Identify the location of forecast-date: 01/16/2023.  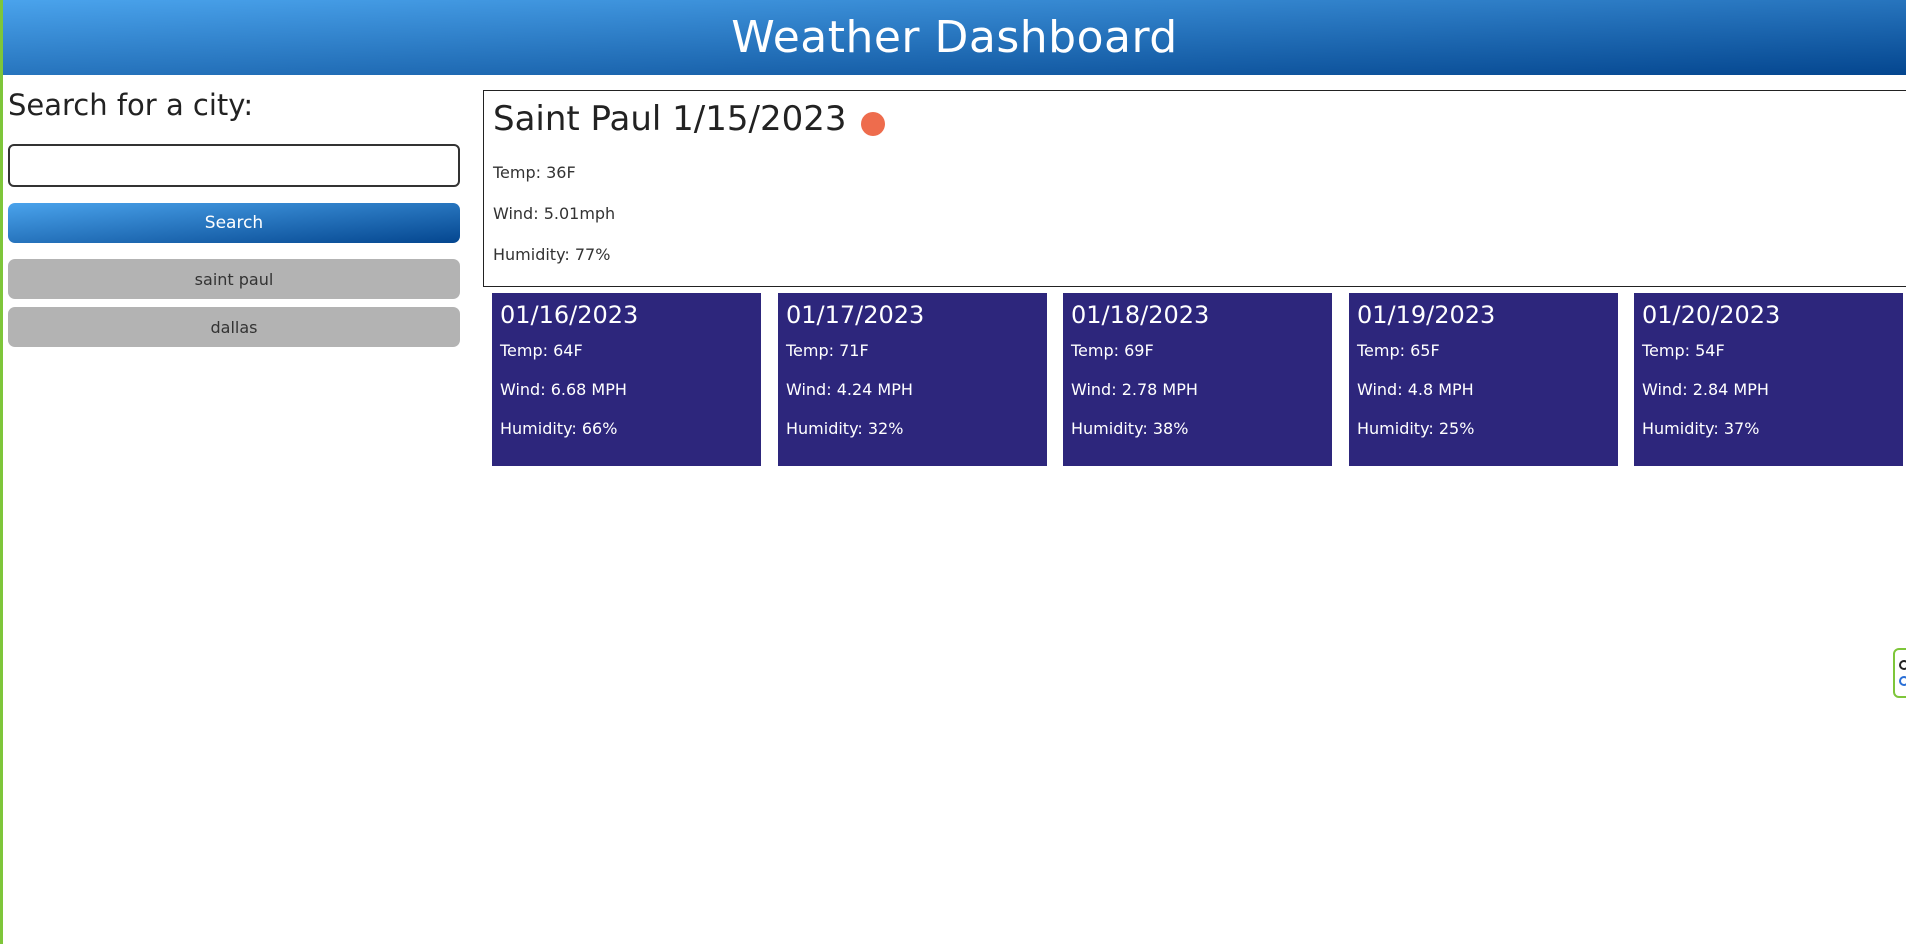
(569, 315).